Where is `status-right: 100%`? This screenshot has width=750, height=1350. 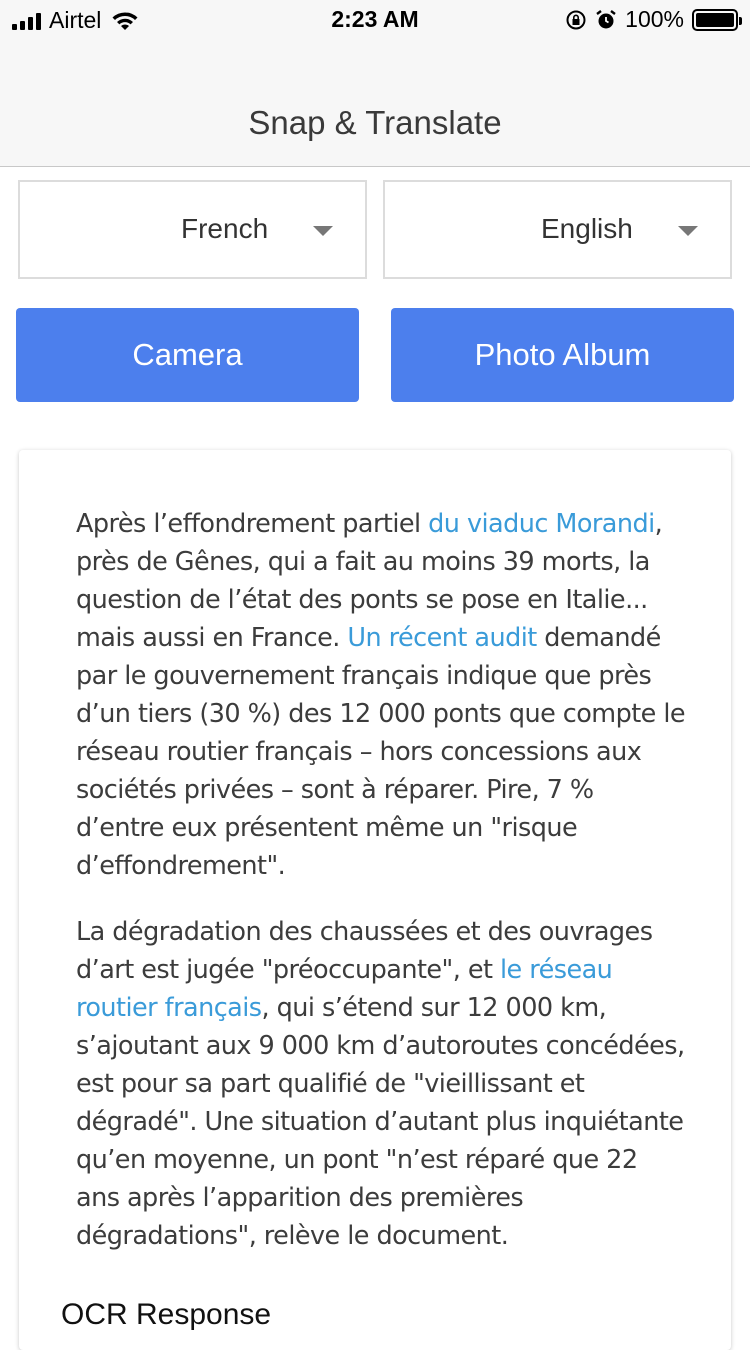 status-right: 100% is located at coordinates (653, 19).